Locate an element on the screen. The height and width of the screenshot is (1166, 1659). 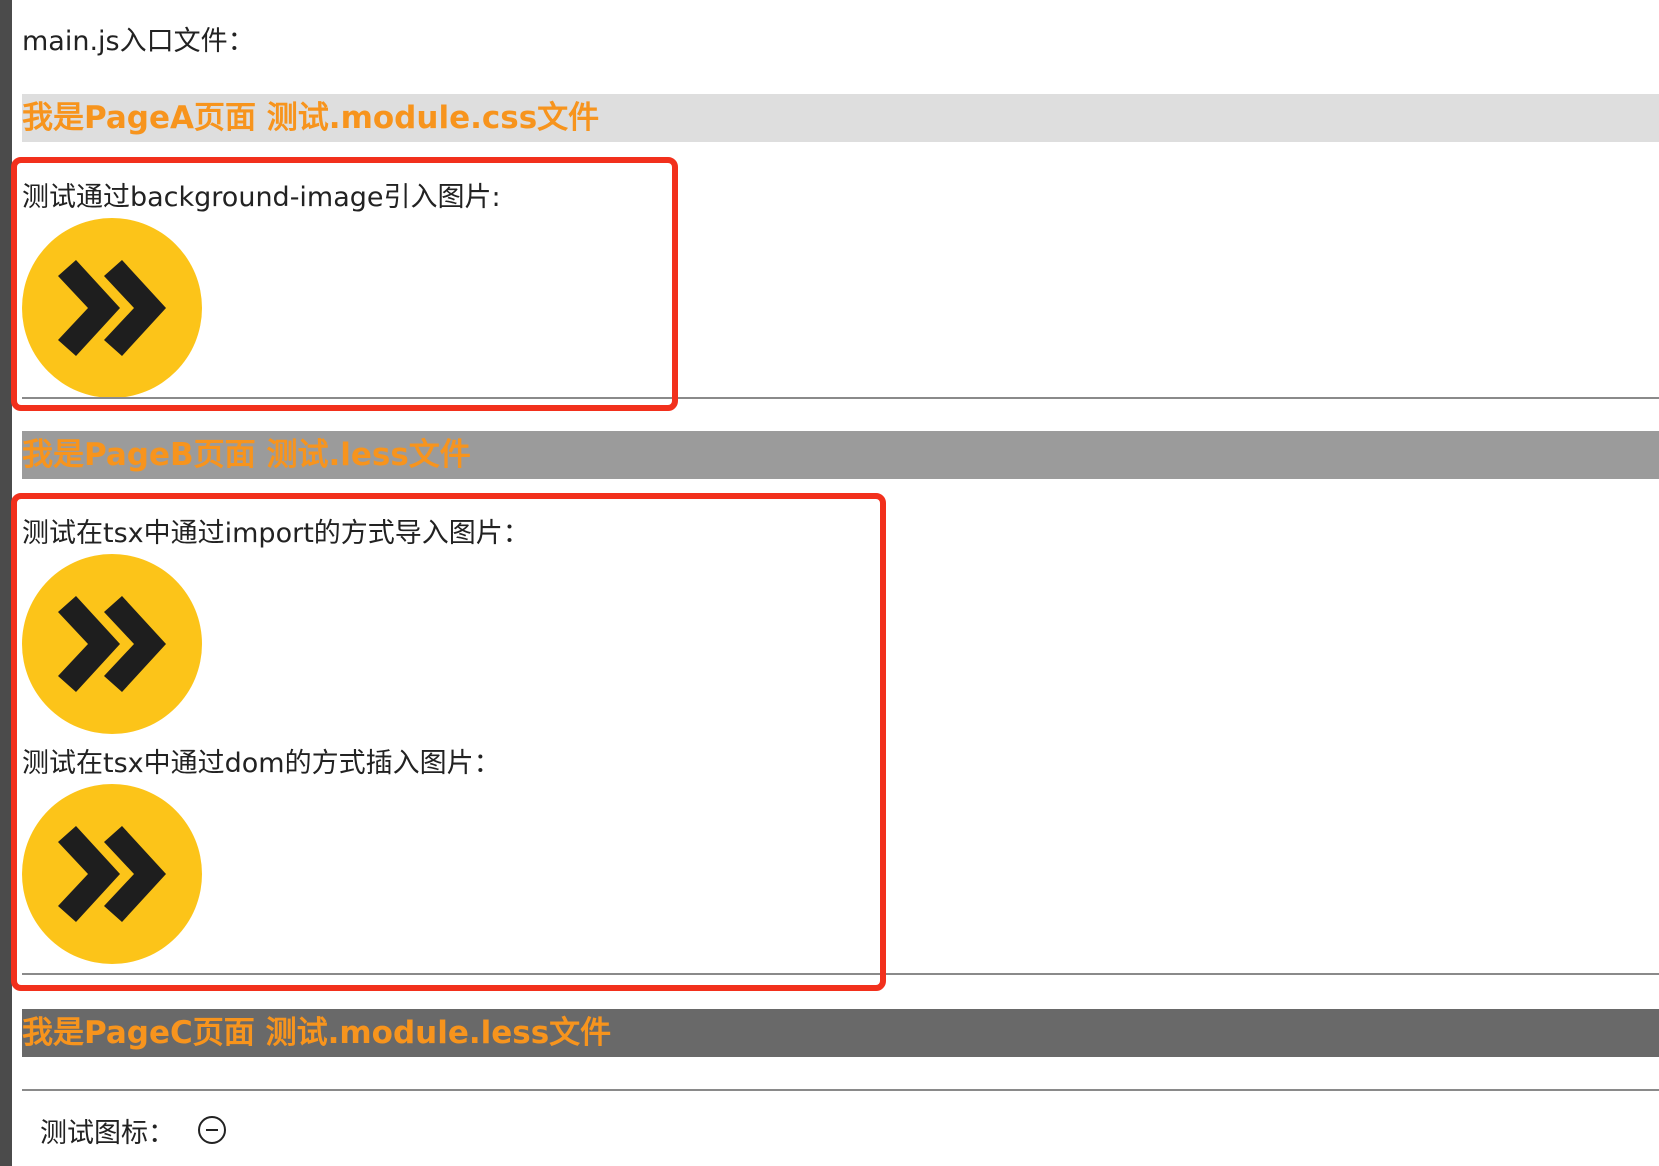
section-c-divider is located at coordinates (840, 1090).